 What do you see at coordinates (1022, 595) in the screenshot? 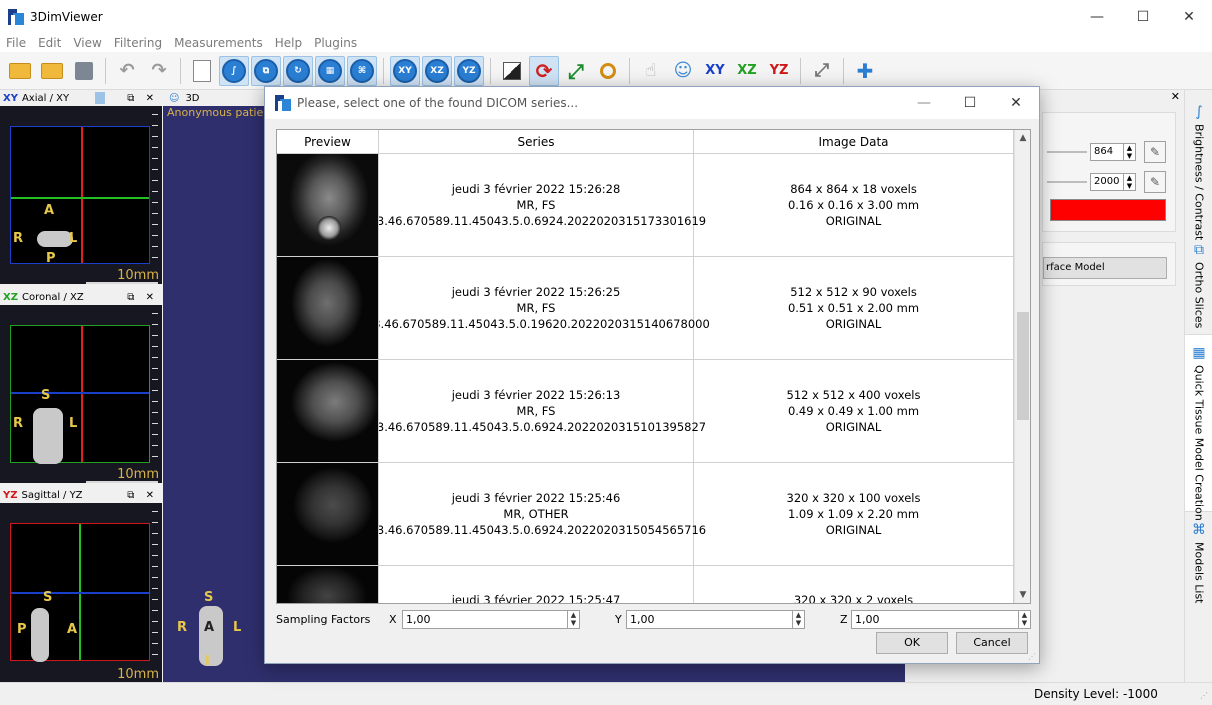
I see `scroll-down-icon: ▼` at bounding box center [1022, 595].